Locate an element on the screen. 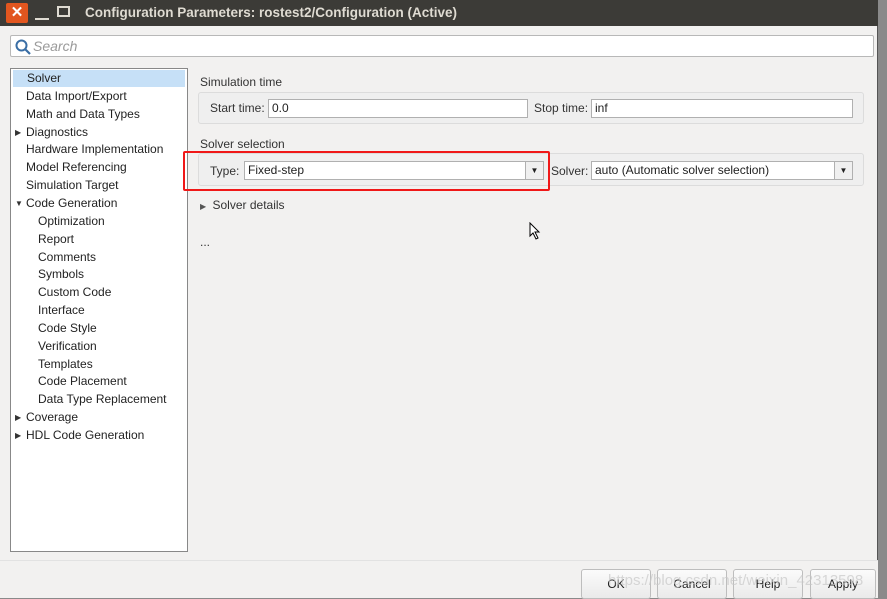  tree-item-label: Code Placement is located at coordinates (82, 381).